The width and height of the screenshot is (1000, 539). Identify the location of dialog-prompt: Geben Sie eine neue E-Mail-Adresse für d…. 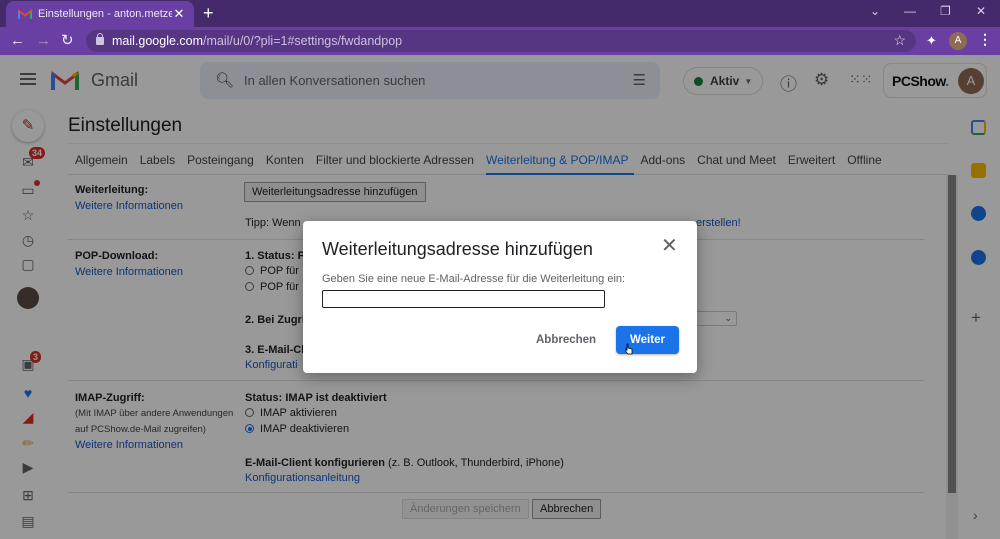
(474, 279).